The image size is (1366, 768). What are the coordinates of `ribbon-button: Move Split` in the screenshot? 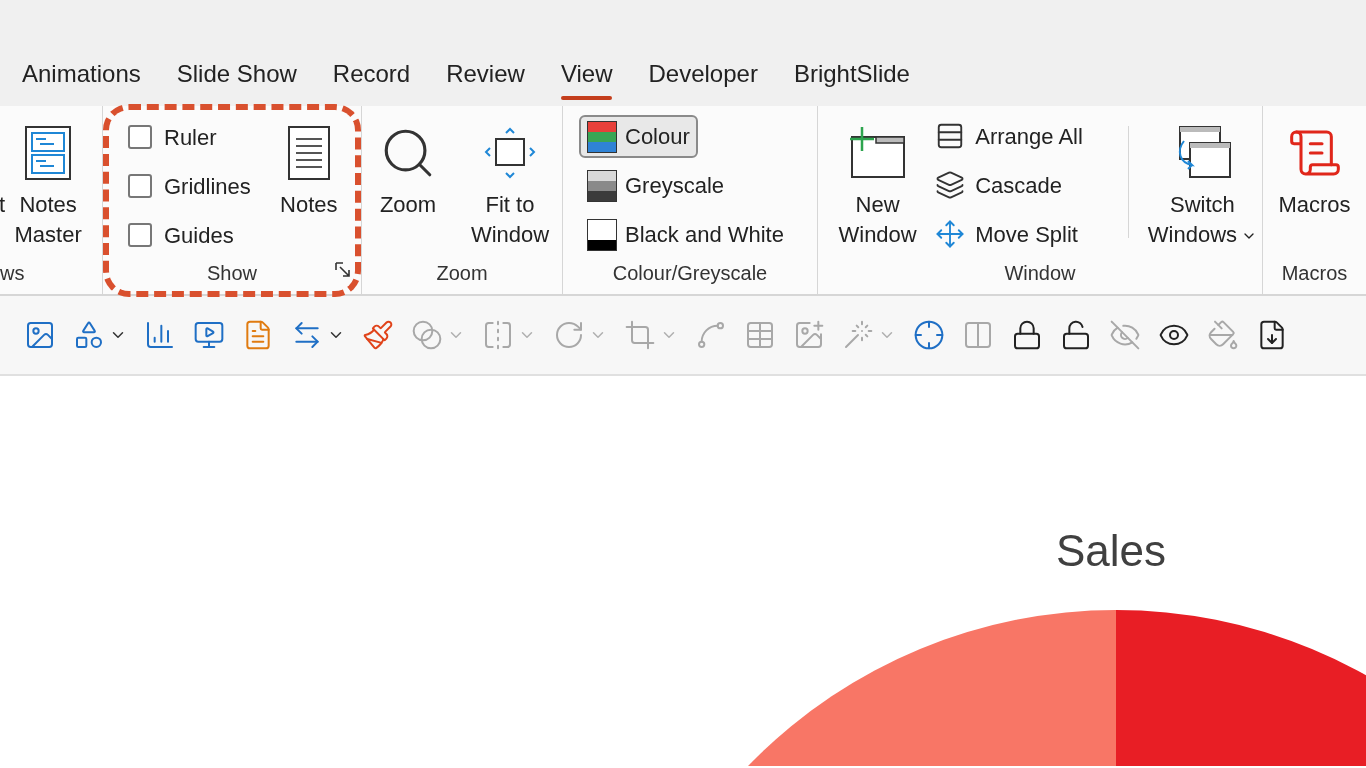 It's located at (1024, 234).